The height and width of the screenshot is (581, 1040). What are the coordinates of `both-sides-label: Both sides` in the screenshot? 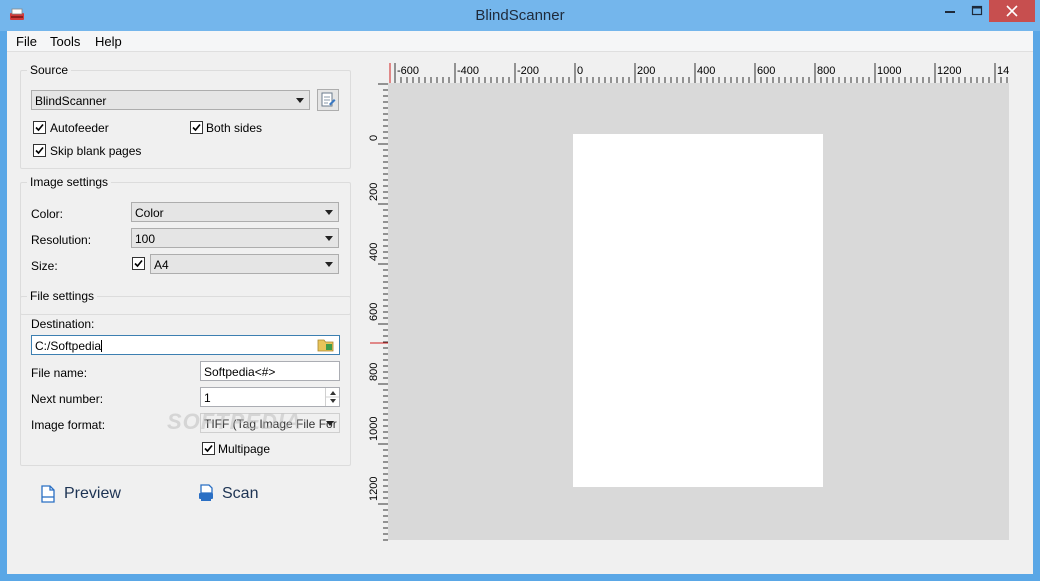 It's located at (234, 128).